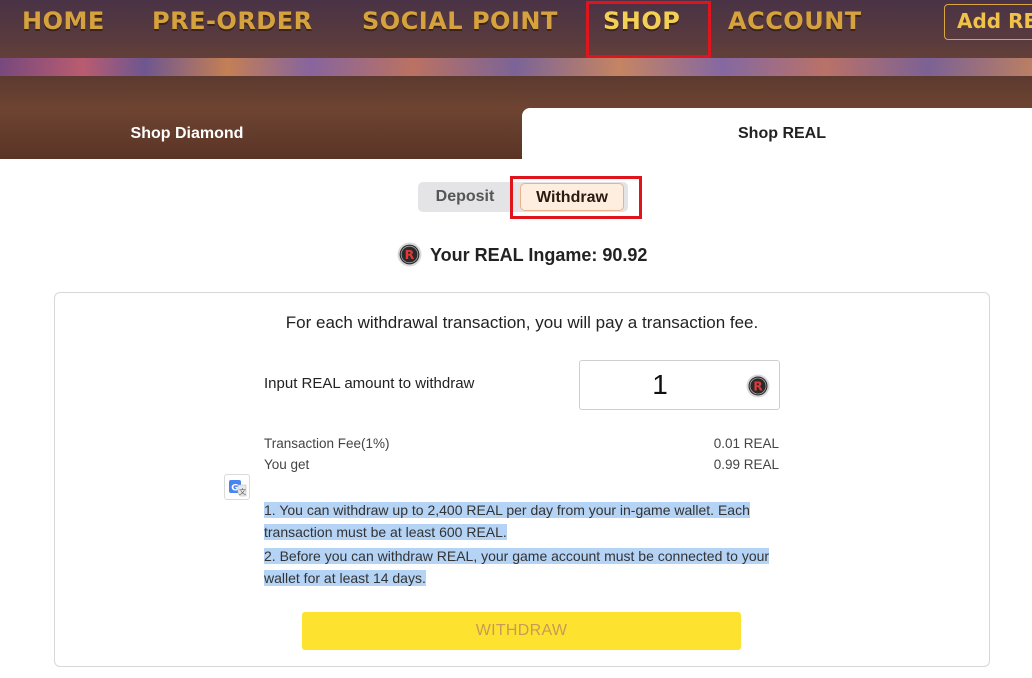 This screenshot has height=678, width=1032. I want to click on nav-social-point: SOCIAL POINT, so click(460, 21).